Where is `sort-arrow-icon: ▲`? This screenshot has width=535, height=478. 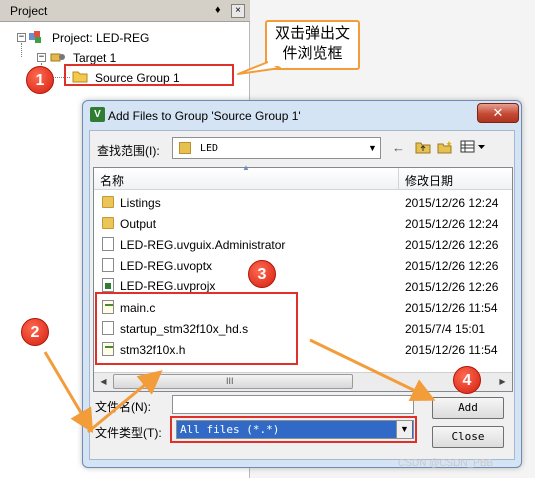 sort-arrow-icon: ▲ is located at coordinates (246, 167).